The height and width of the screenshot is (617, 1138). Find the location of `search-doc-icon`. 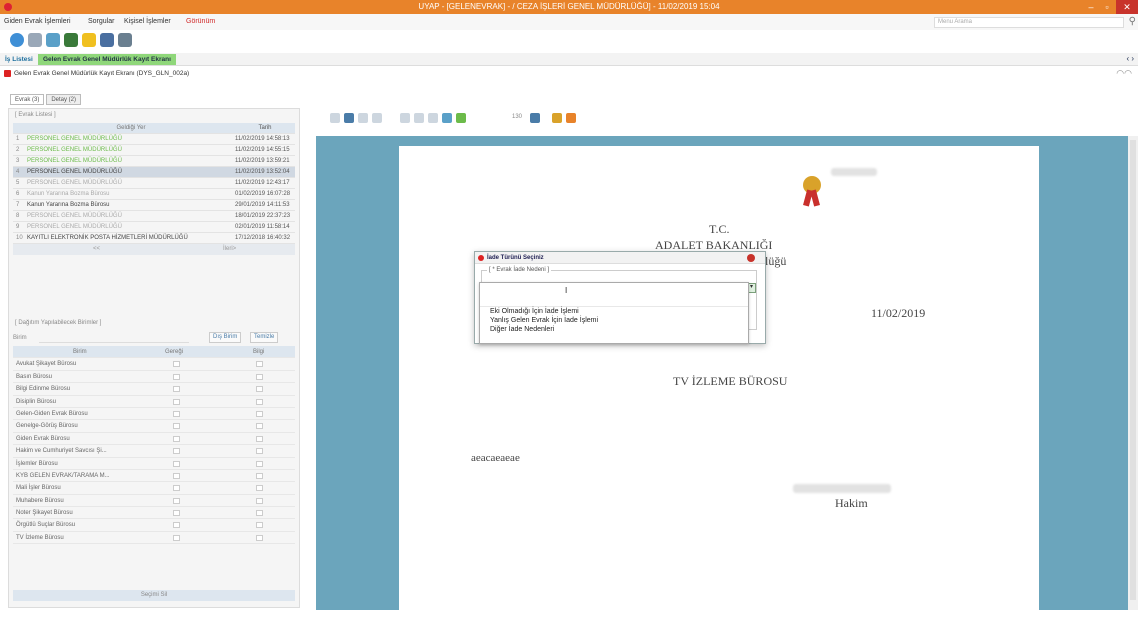

search-doc-icon is located at coordinates (107, 40).